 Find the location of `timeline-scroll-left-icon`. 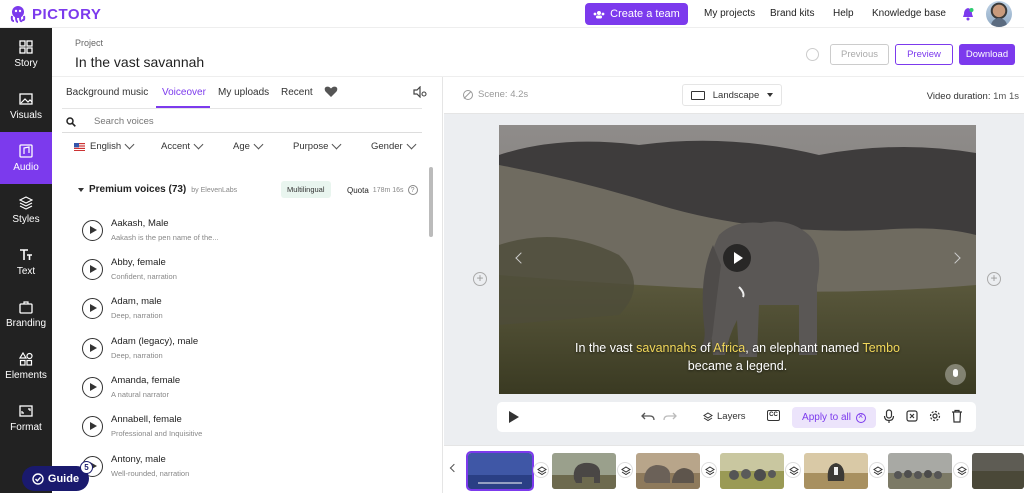

timeline-scroll-left-icon is located at coordinates (454, 468).